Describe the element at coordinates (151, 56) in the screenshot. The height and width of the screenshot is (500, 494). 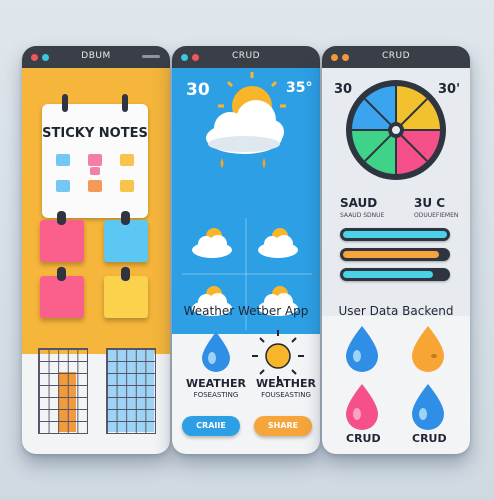
I see `menu-icon` at that location.